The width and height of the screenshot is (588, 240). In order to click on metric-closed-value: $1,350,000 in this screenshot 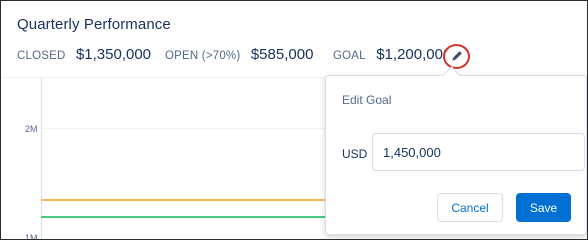, I will do `click(113, 54)`.